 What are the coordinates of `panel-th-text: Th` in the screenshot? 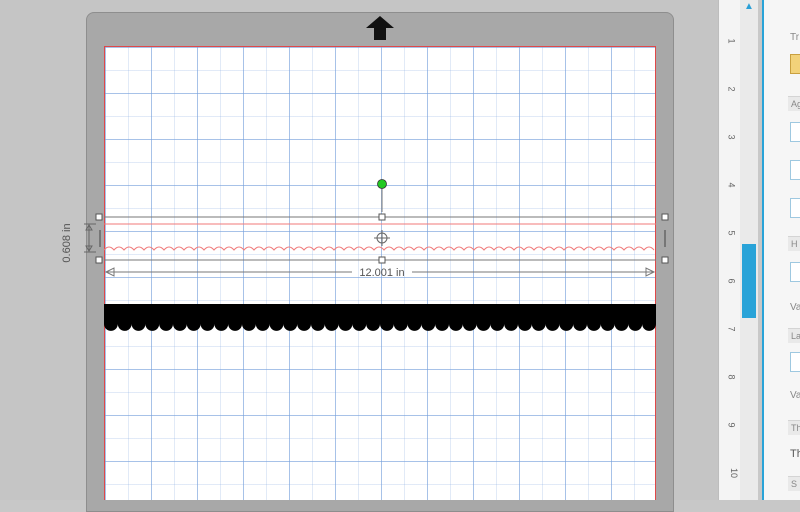 It's located at (795, 454).